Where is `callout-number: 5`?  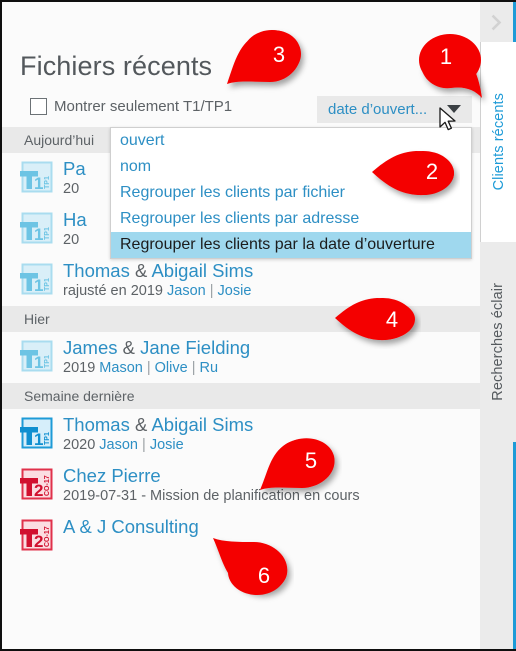
callout-number: 5 is located at coordinates (311, 460).